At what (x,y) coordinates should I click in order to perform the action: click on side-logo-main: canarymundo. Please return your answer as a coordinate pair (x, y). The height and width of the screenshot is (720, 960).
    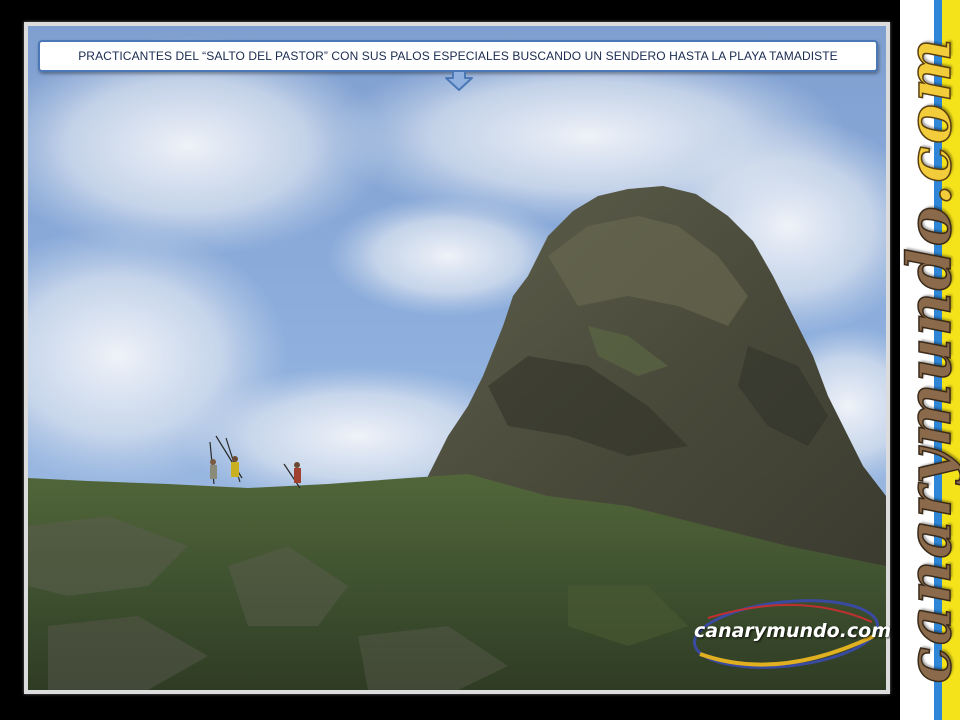
    Looking at the image, I should click on (930, 445).